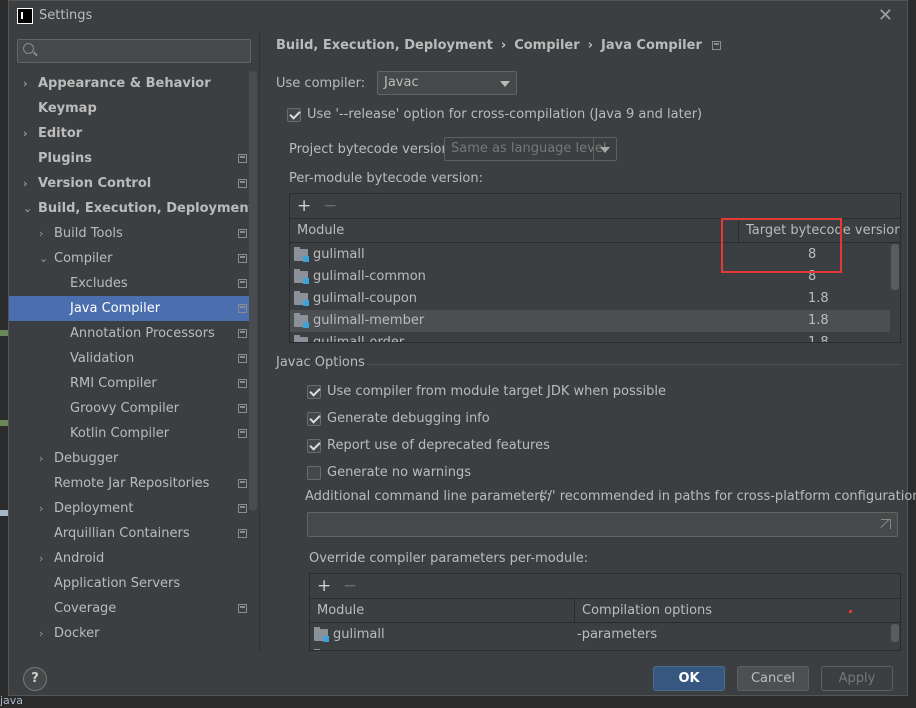 The height and width of the screenshot is (708, 916). What do you see at coordinates (885, 15) in the screenshot?
I see `close-icon: ✕` at bounding box center [885, 15].